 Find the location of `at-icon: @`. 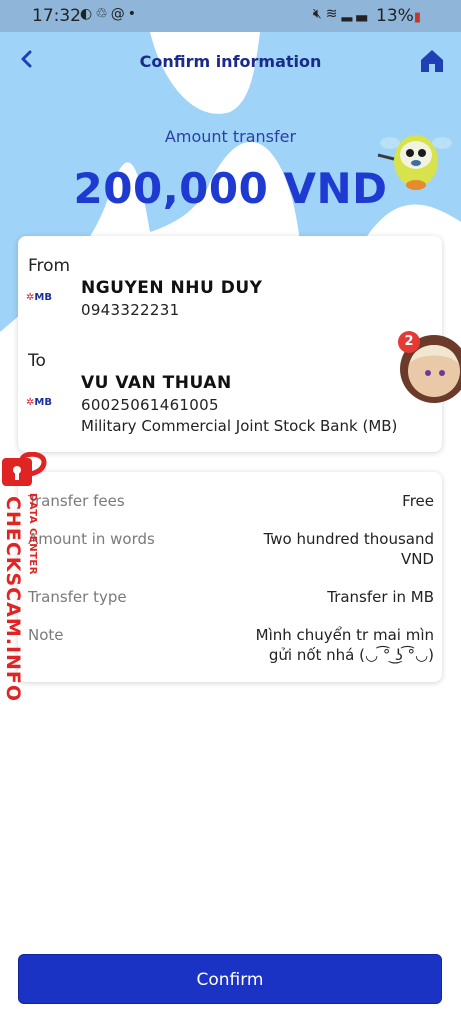

at-icon: @ is located at coordinates (119, 14).